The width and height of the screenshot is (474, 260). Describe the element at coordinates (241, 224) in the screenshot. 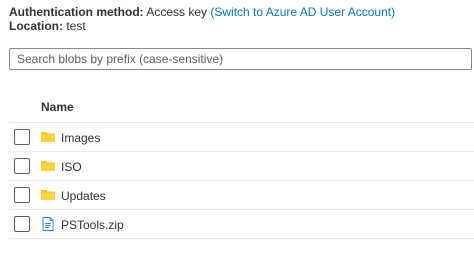

I see `table-row: PSTools.zip` at that location.